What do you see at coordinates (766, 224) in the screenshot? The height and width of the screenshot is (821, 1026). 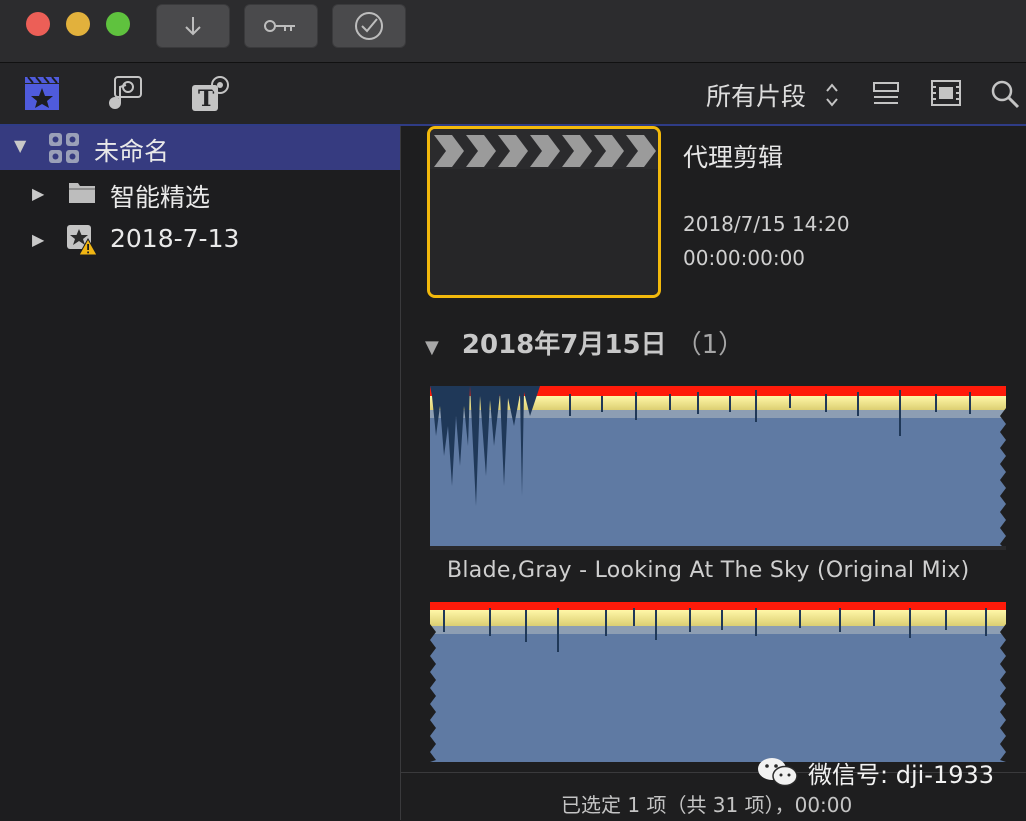 I see `project-date: 2018/7/15 14:20` at bounding box center [766, 224].